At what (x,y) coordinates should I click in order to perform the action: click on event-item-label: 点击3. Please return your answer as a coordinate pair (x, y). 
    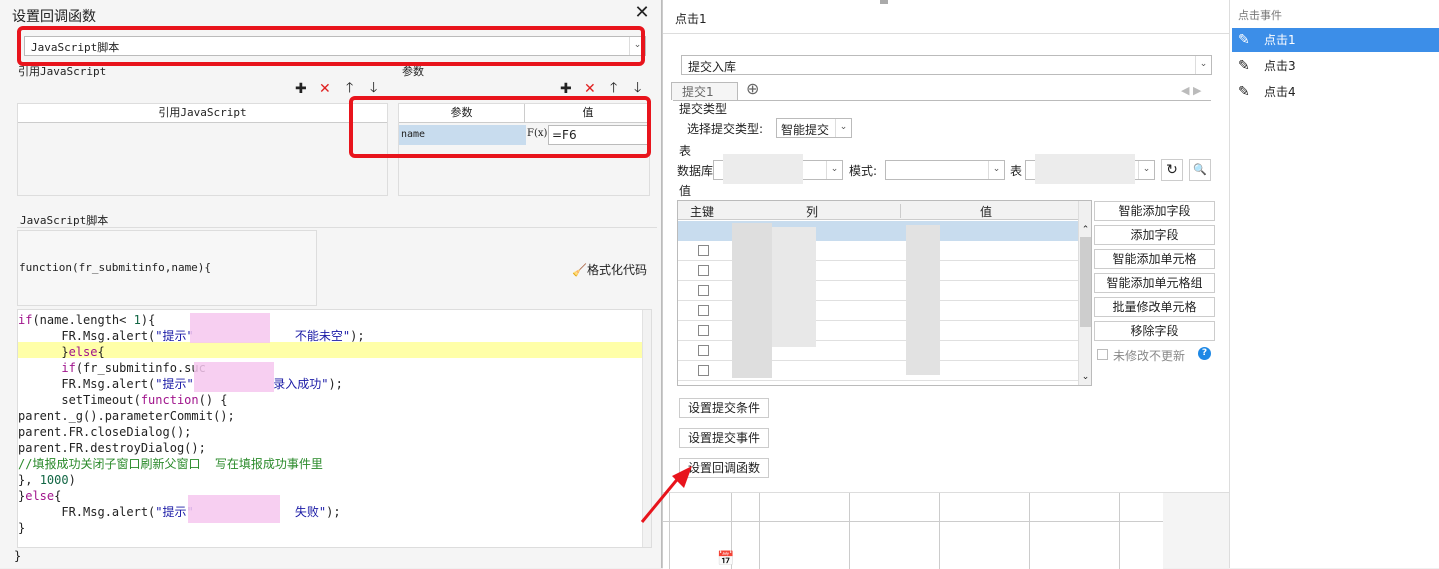
    Looking at the image, I should click on (1280, 66).